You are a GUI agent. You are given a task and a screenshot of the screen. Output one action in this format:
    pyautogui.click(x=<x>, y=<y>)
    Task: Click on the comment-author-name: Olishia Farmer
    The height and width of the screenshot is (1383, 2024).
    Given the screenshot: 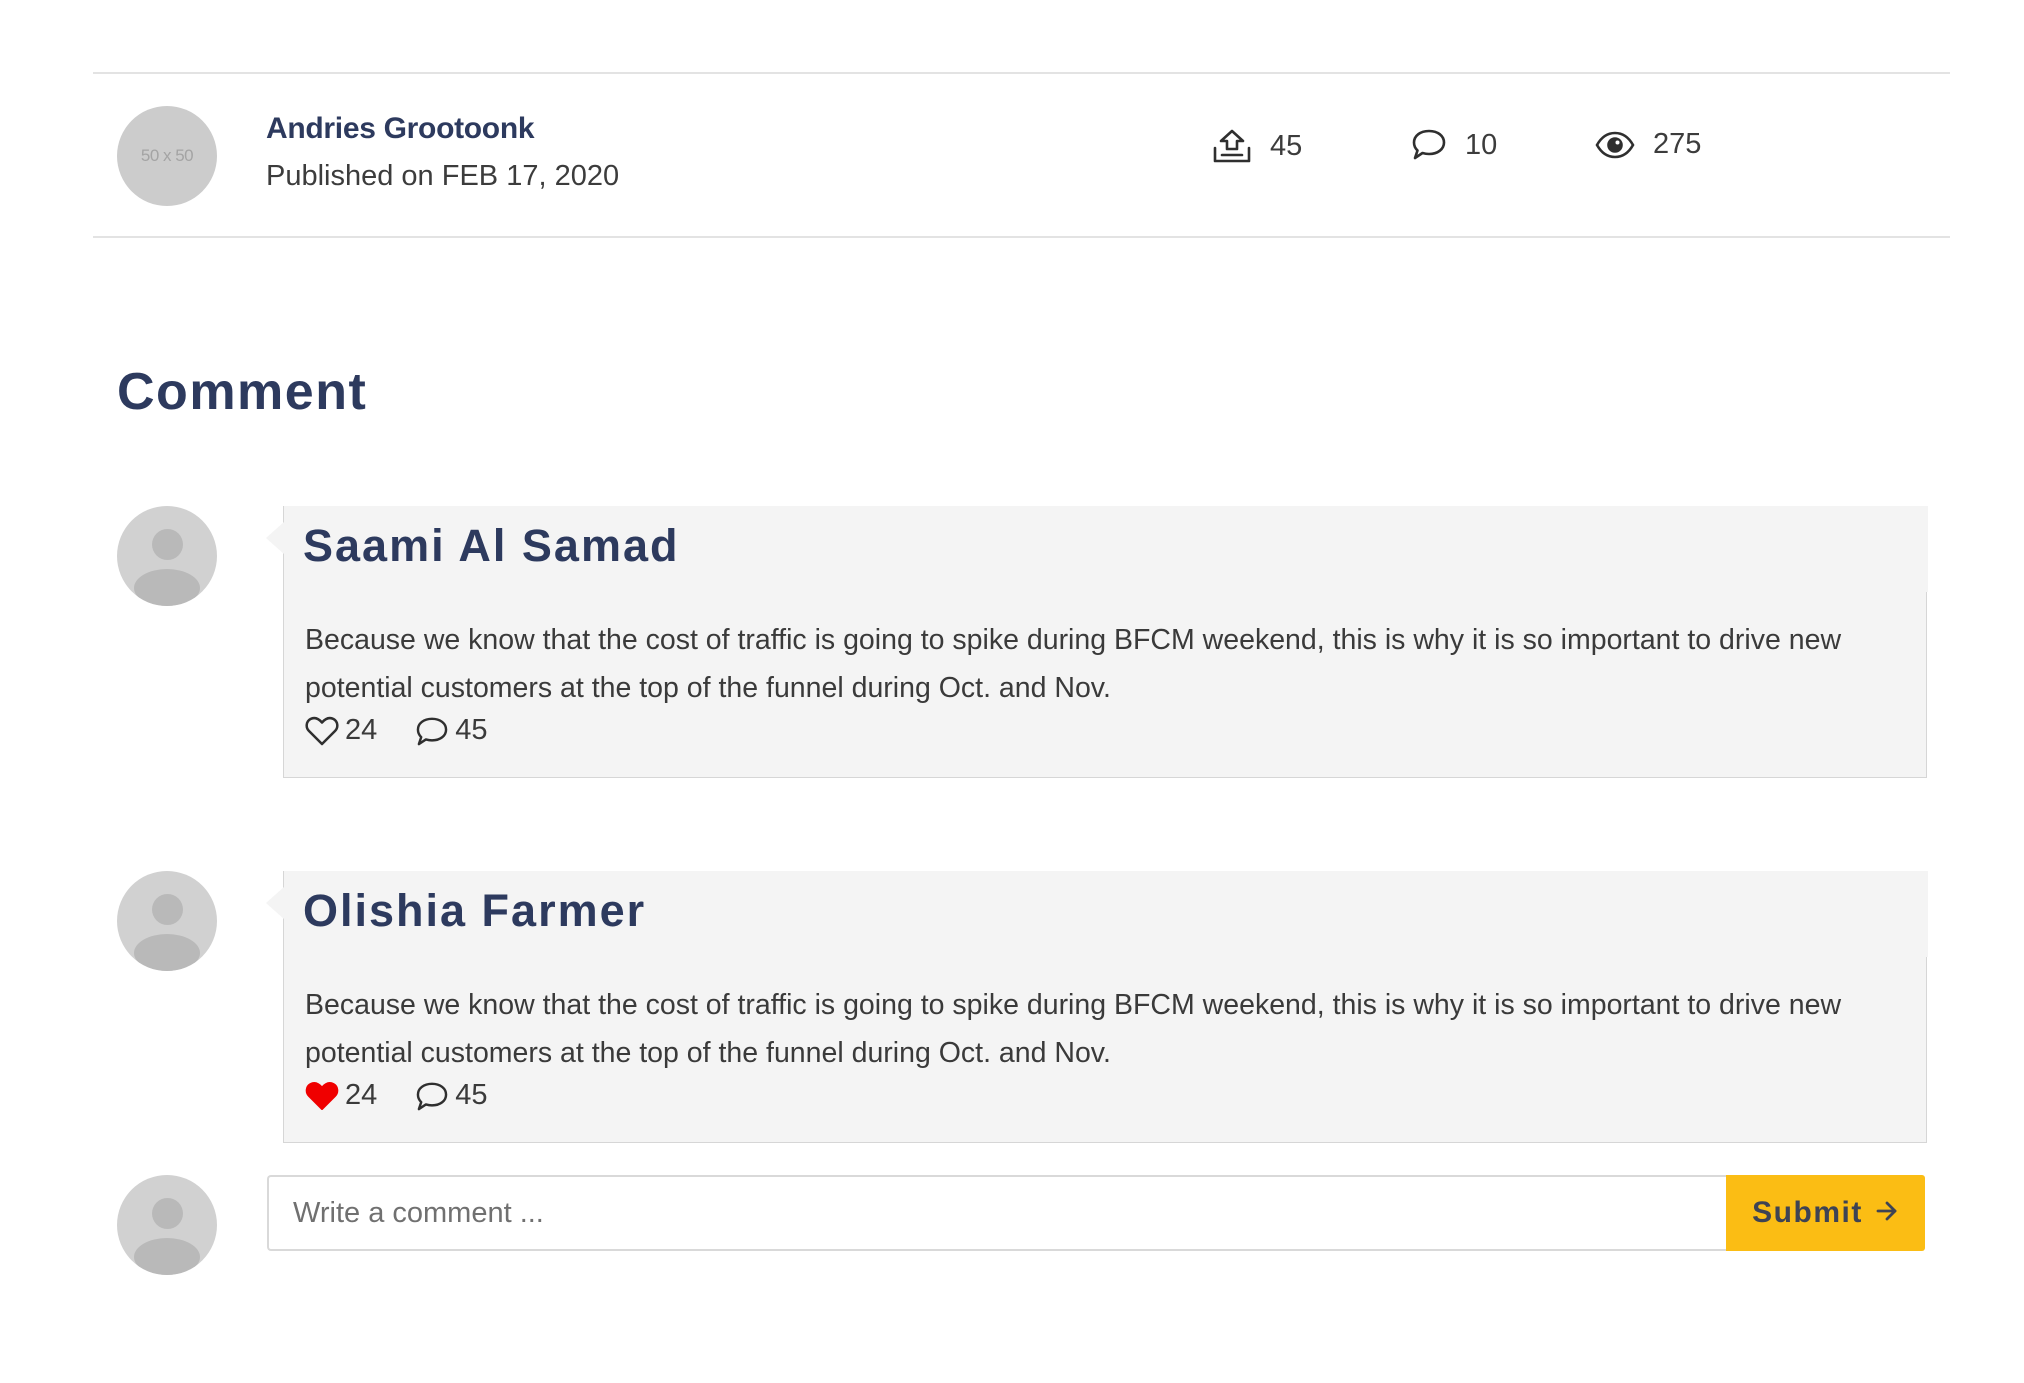 What is the action you would take?
    pyautogui.click(x=474, y=911)
    